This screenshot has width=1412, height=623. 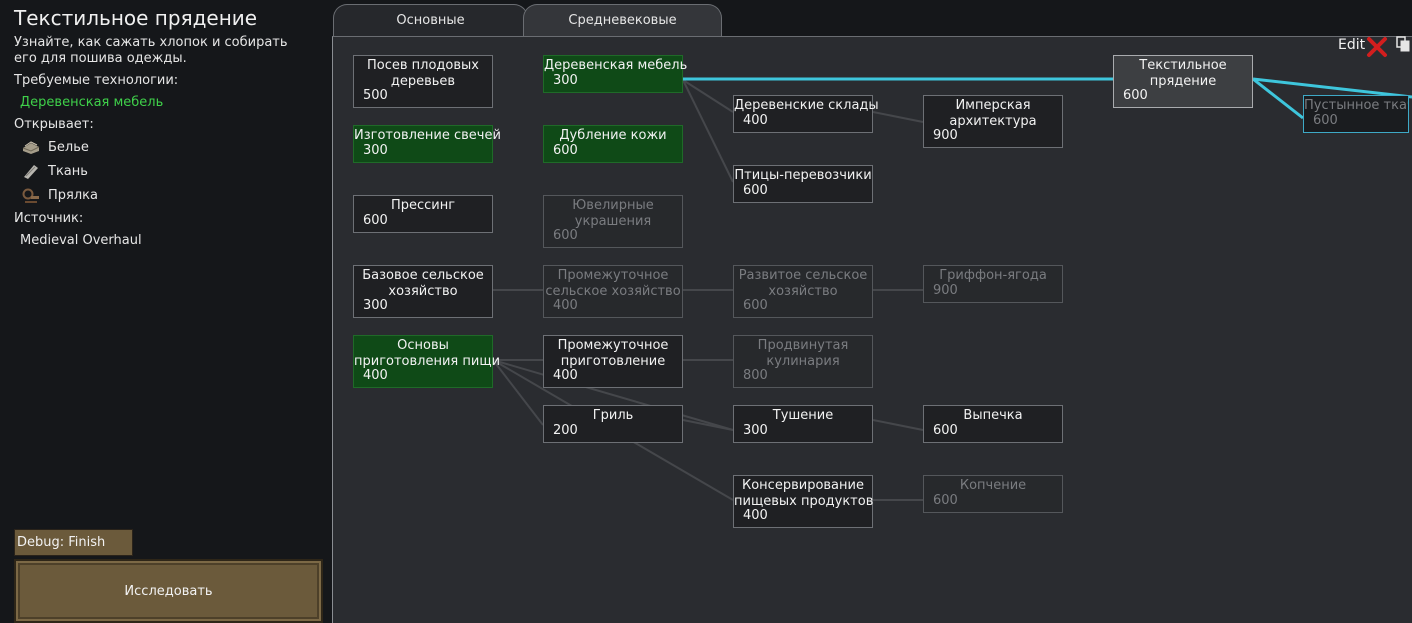 I want to click on unlock-item-cloth: Ткань, so click(x=55, y=171).